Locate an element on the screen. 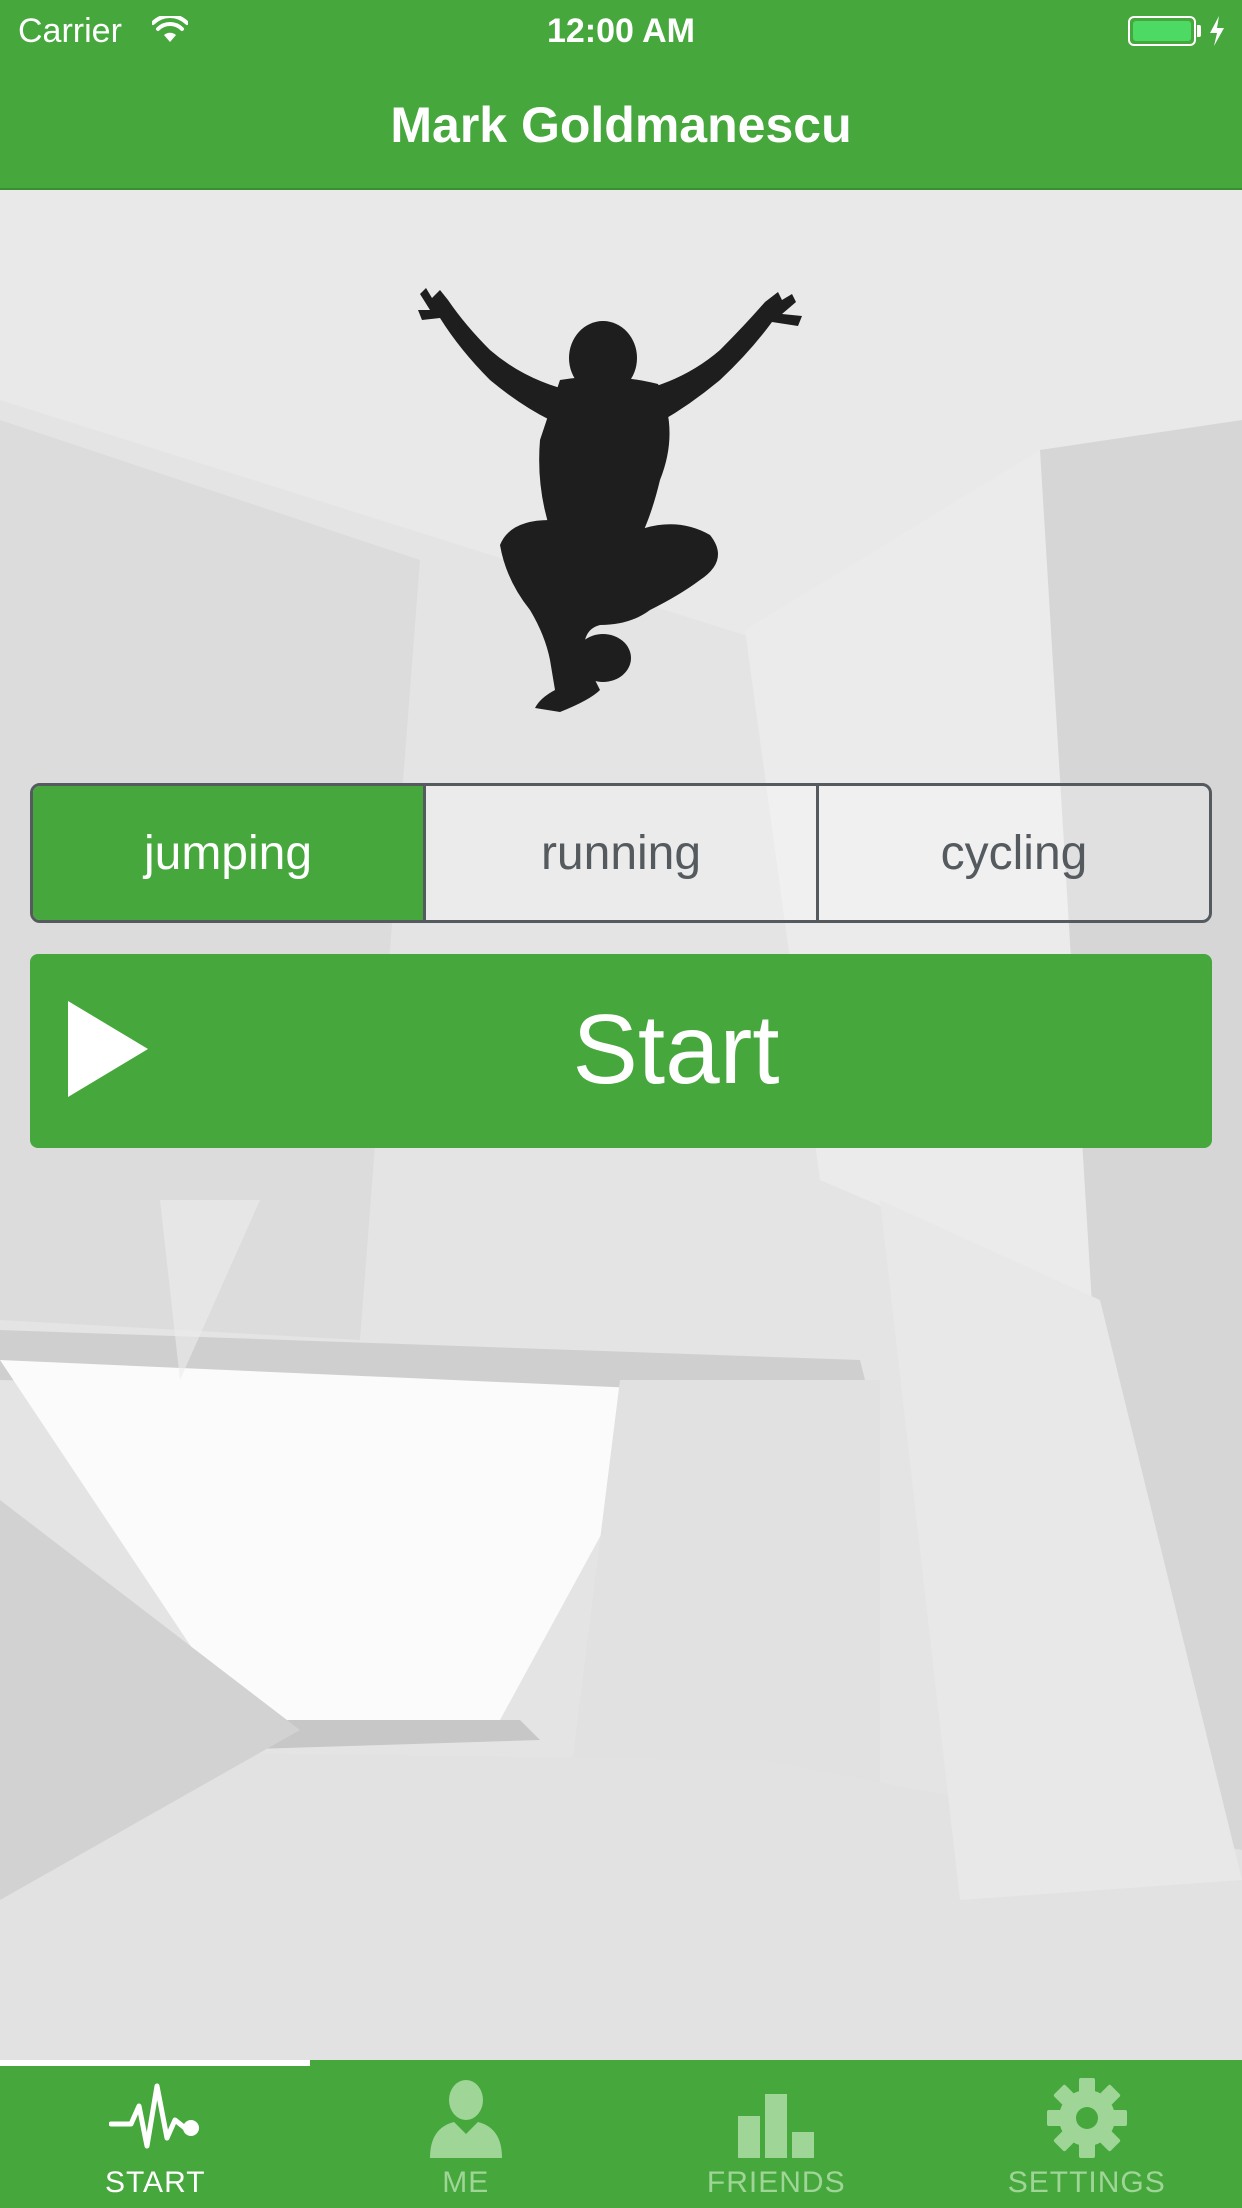 This screenshot has width=1242, height=2208. tab-friends: FRIENDS is located at coordinates (776, 2134).